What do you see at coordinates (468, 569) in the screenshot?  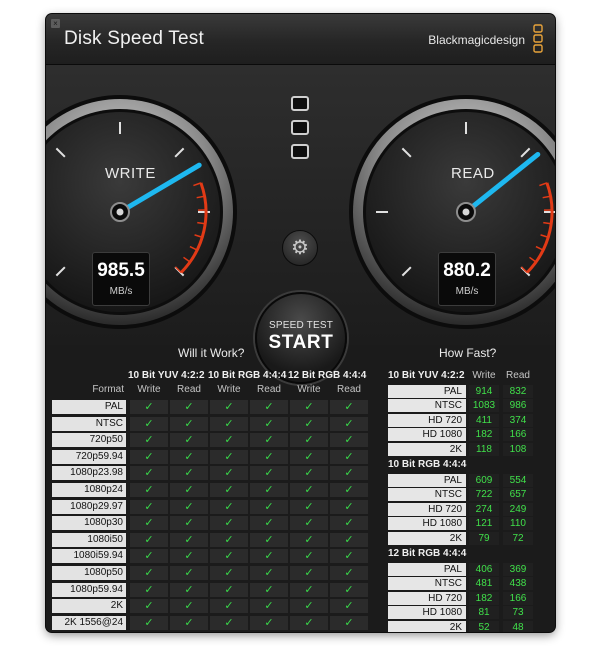 I see `speed-row: PAL 406 369` at bounding box center [468, 569].